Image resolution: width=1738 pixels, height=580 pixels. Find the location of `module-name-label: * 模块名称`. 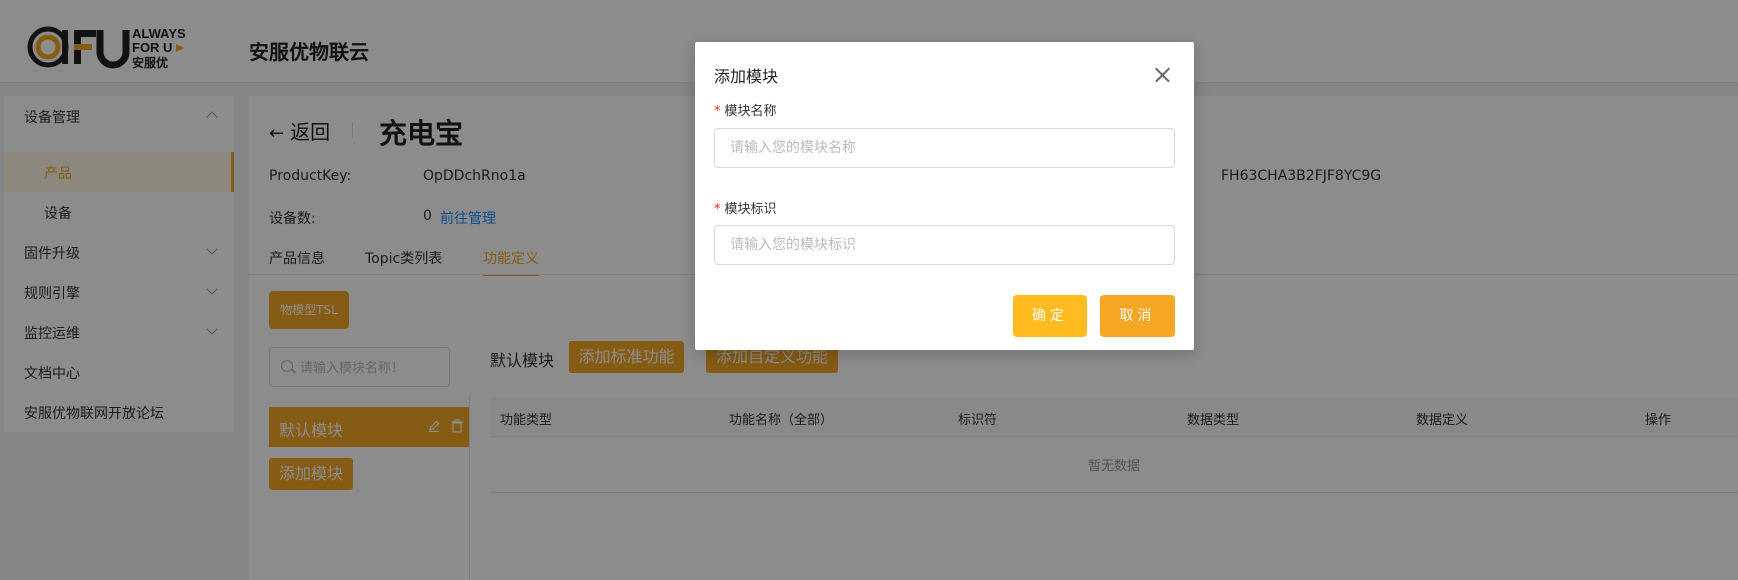

module-name-label: * 模块名称 is located at coordinates (745, 109).